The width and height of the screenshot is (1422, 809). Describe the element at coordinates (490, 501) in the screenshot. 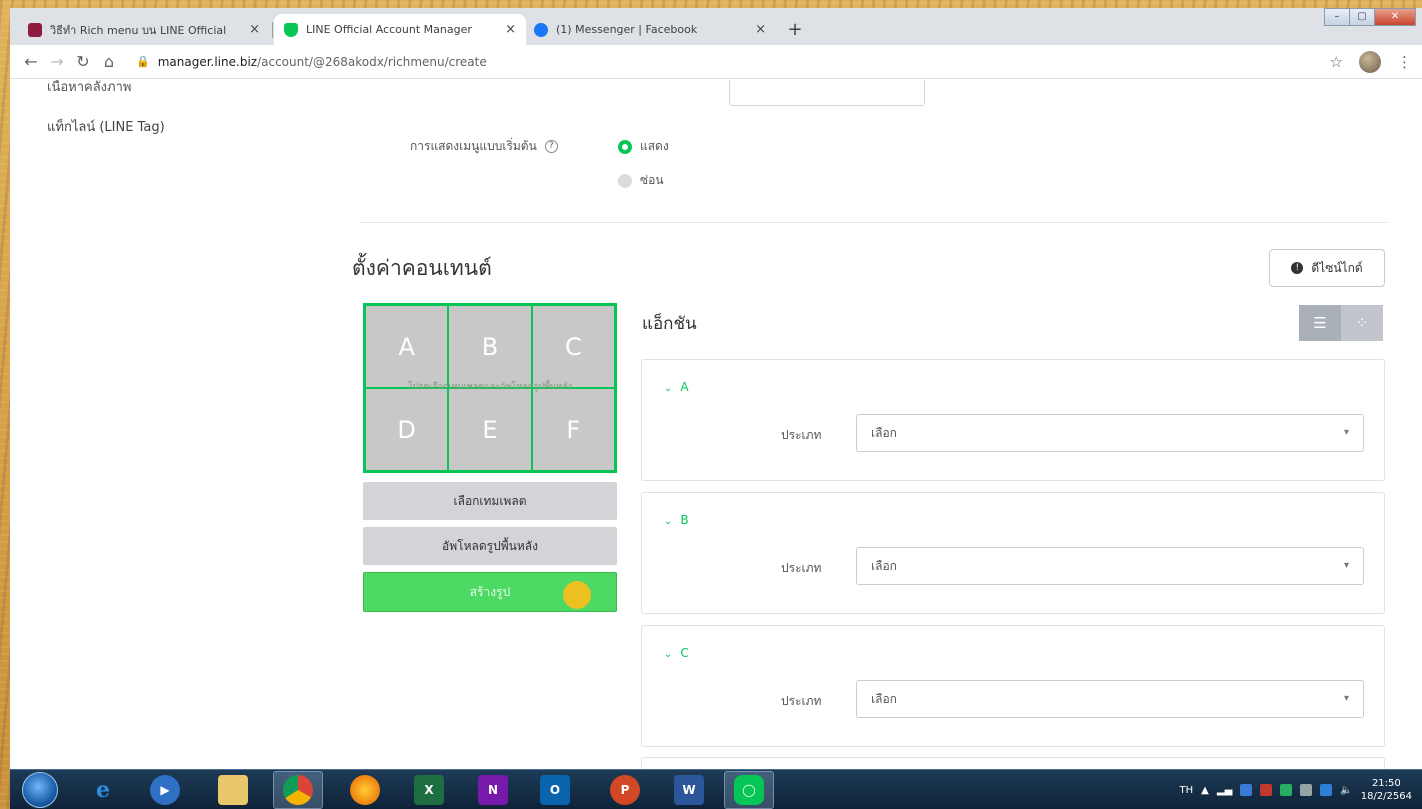

I see `select-template-button: เลือกเทมเพลต` at that location.